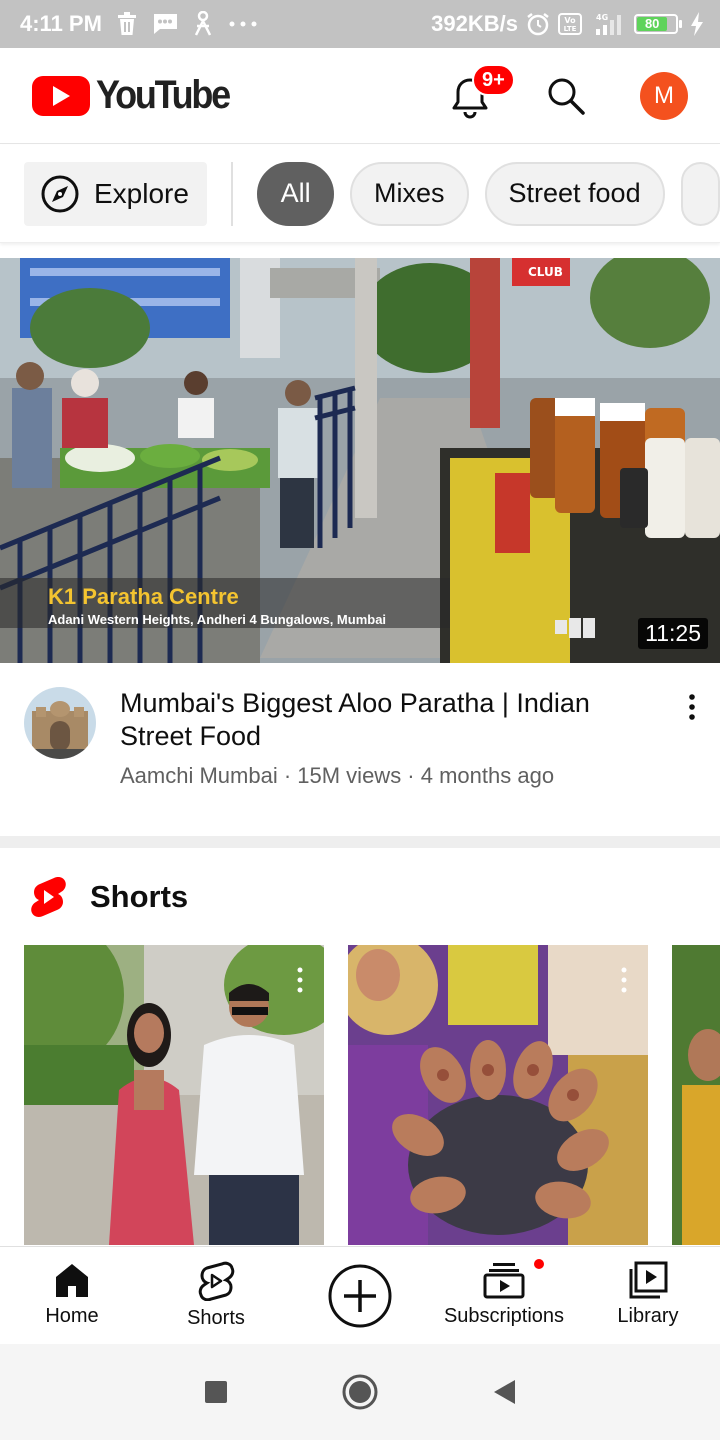  What do you see at coordinates (243, 24) in the screenshot?
I see `more-icon` at bounding box center [243, 24].